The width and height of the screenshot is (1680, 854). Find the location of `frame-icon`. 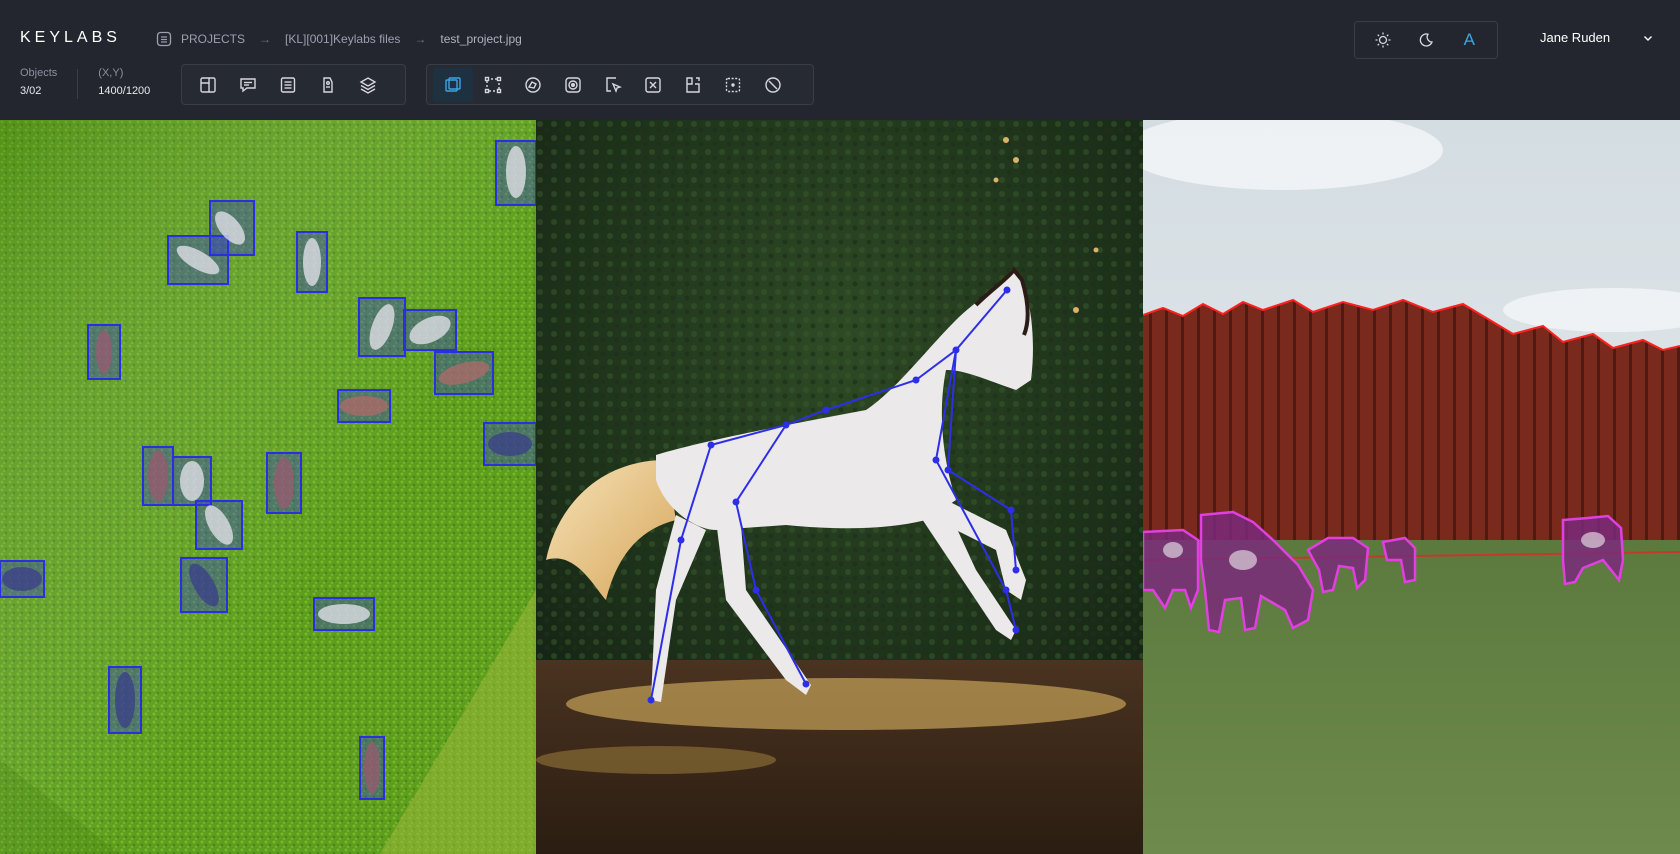

frame-icon is located at coordinates (208, 84).